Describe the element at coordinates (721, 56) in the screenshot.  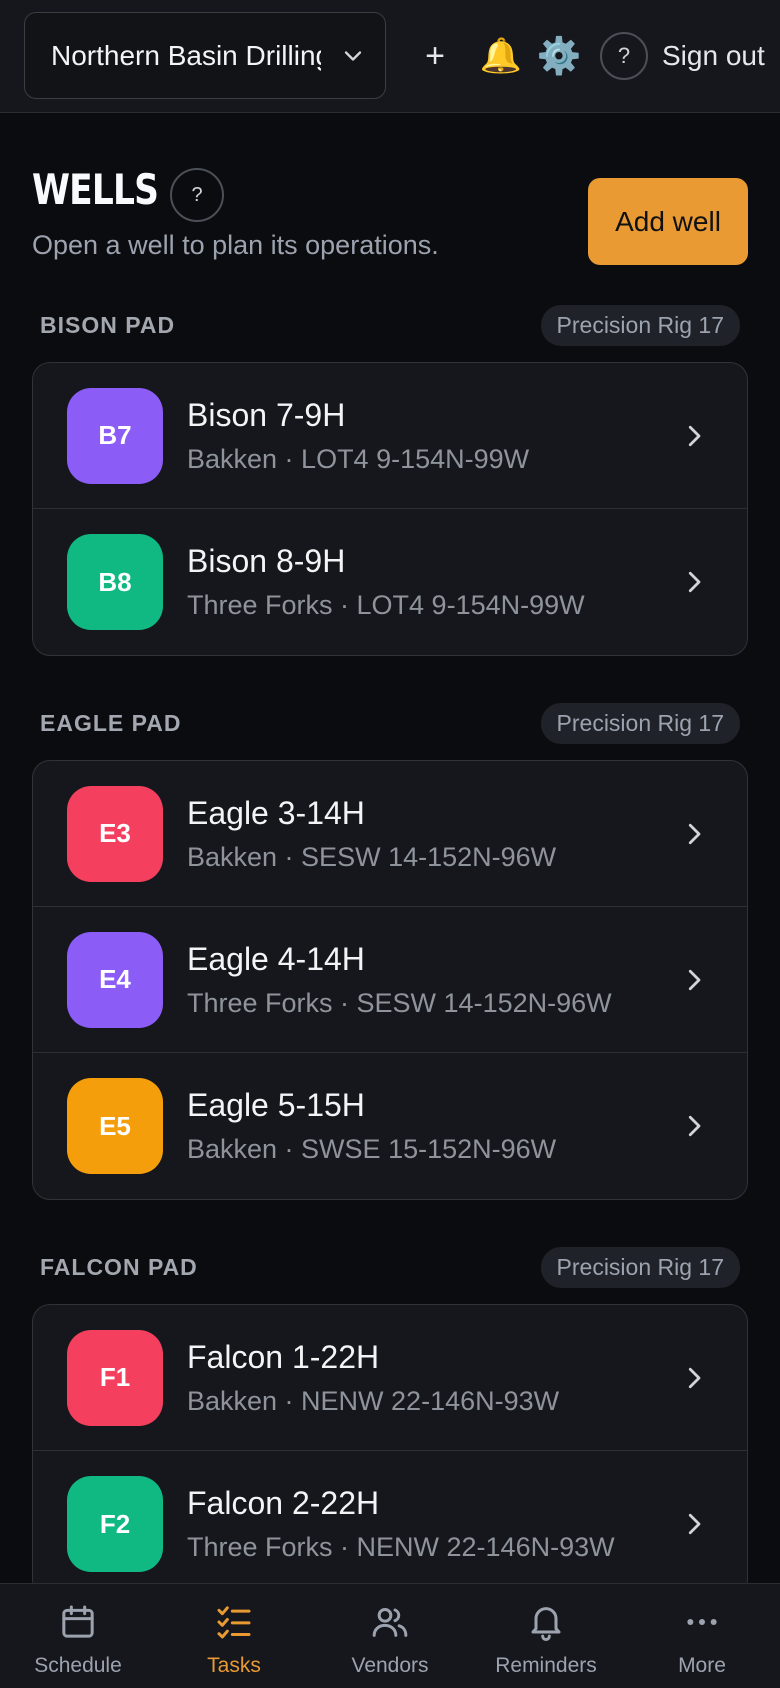
I see `sign-out-button: Sign out` at that location.